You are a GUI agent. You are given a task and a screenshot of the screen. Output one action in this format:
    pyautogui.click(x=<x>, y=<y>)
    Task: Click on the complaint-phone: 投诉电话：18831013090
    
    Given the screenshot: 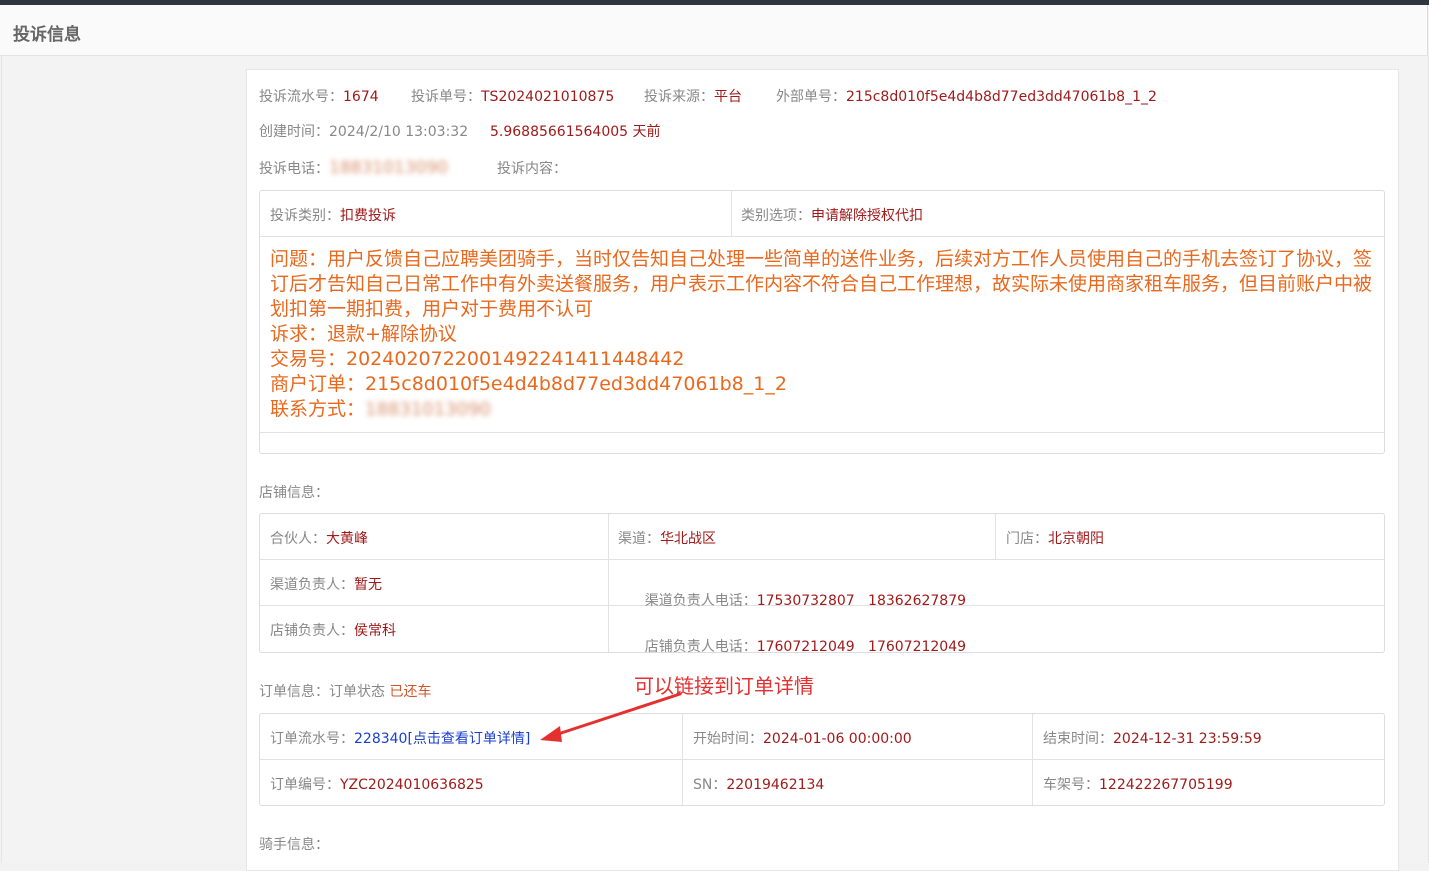 What is the action you would take?
    pyautogui.click(x=353, y=168)
    